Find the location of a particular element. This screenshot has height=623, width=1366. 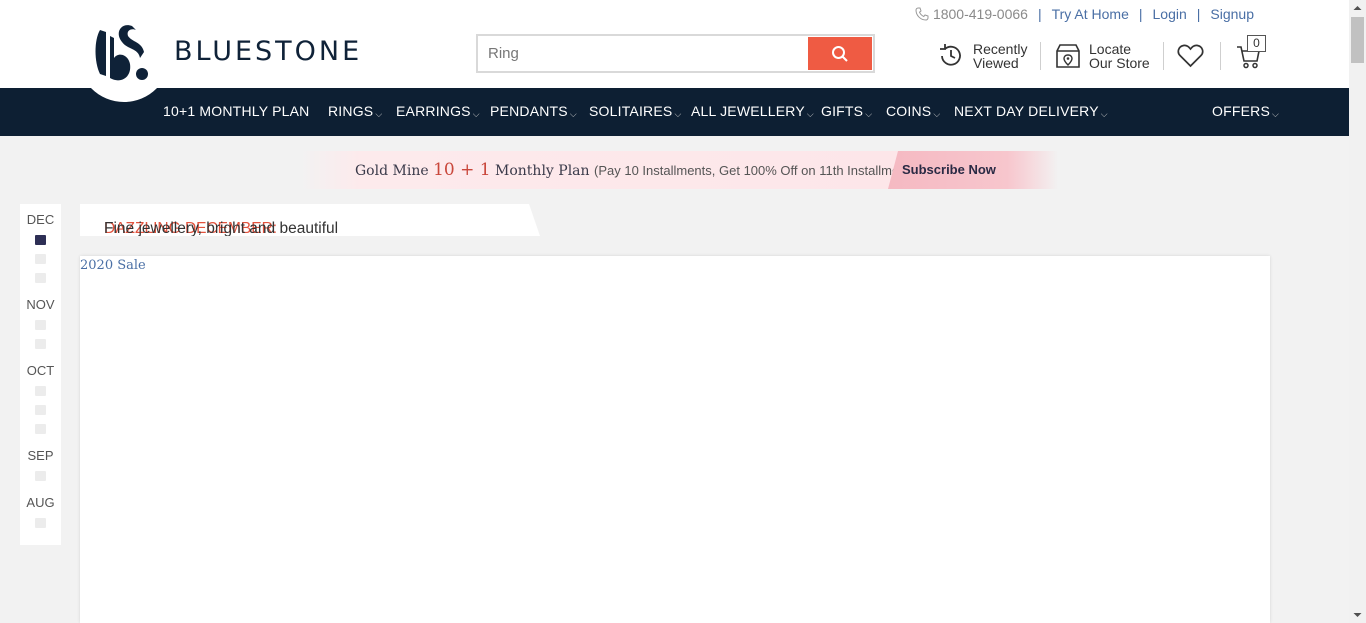

search-box is located at coordinates (675, 53).